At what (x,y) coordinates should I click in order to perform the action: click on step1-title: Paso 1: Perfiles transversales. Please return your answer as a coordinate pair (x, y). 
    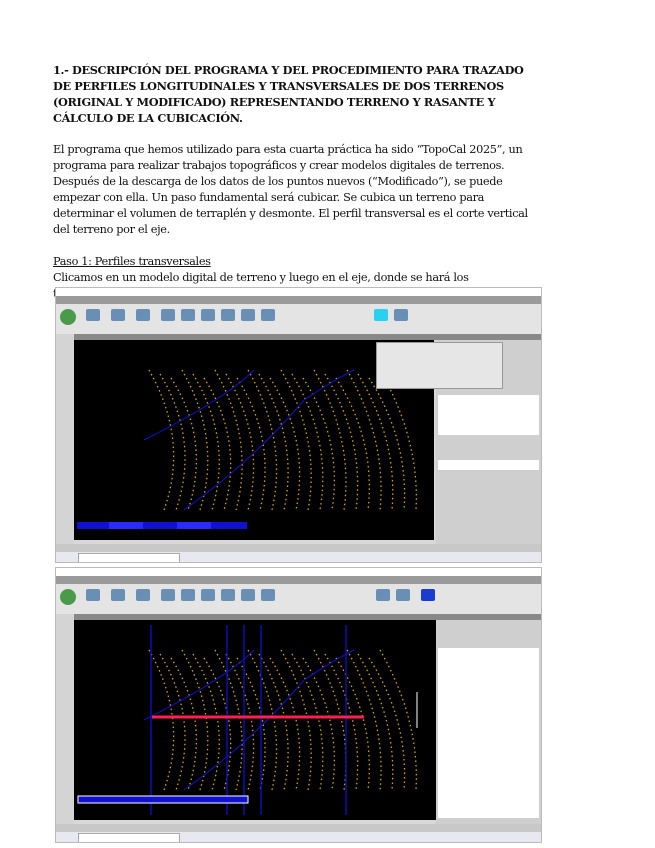
    Looking at the image, I should click on (132, 261).